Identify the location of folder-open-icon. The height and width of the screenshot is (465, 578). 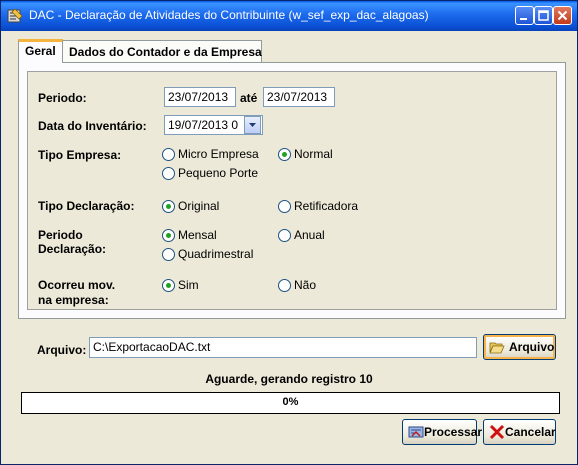
(497, 348).